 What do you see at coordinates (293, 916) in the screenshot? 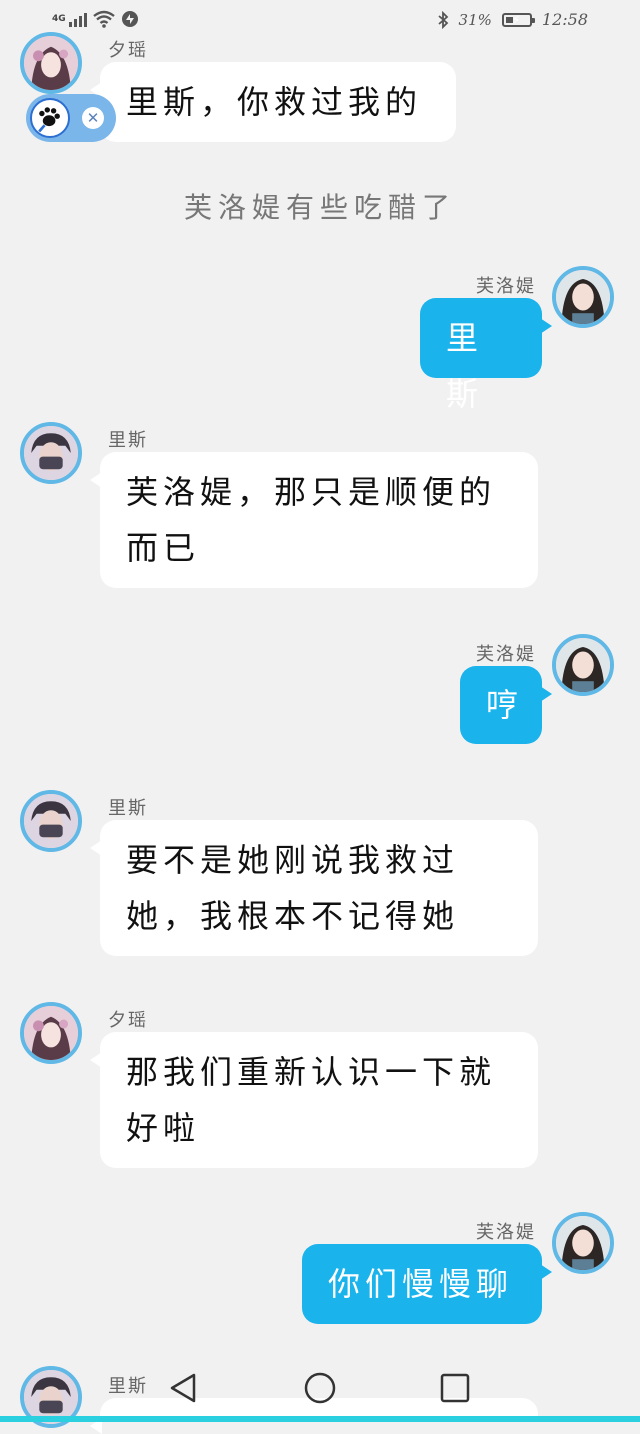
I see `message-text-line: 她，我根本不记得她` at bounding box center [293, 916].